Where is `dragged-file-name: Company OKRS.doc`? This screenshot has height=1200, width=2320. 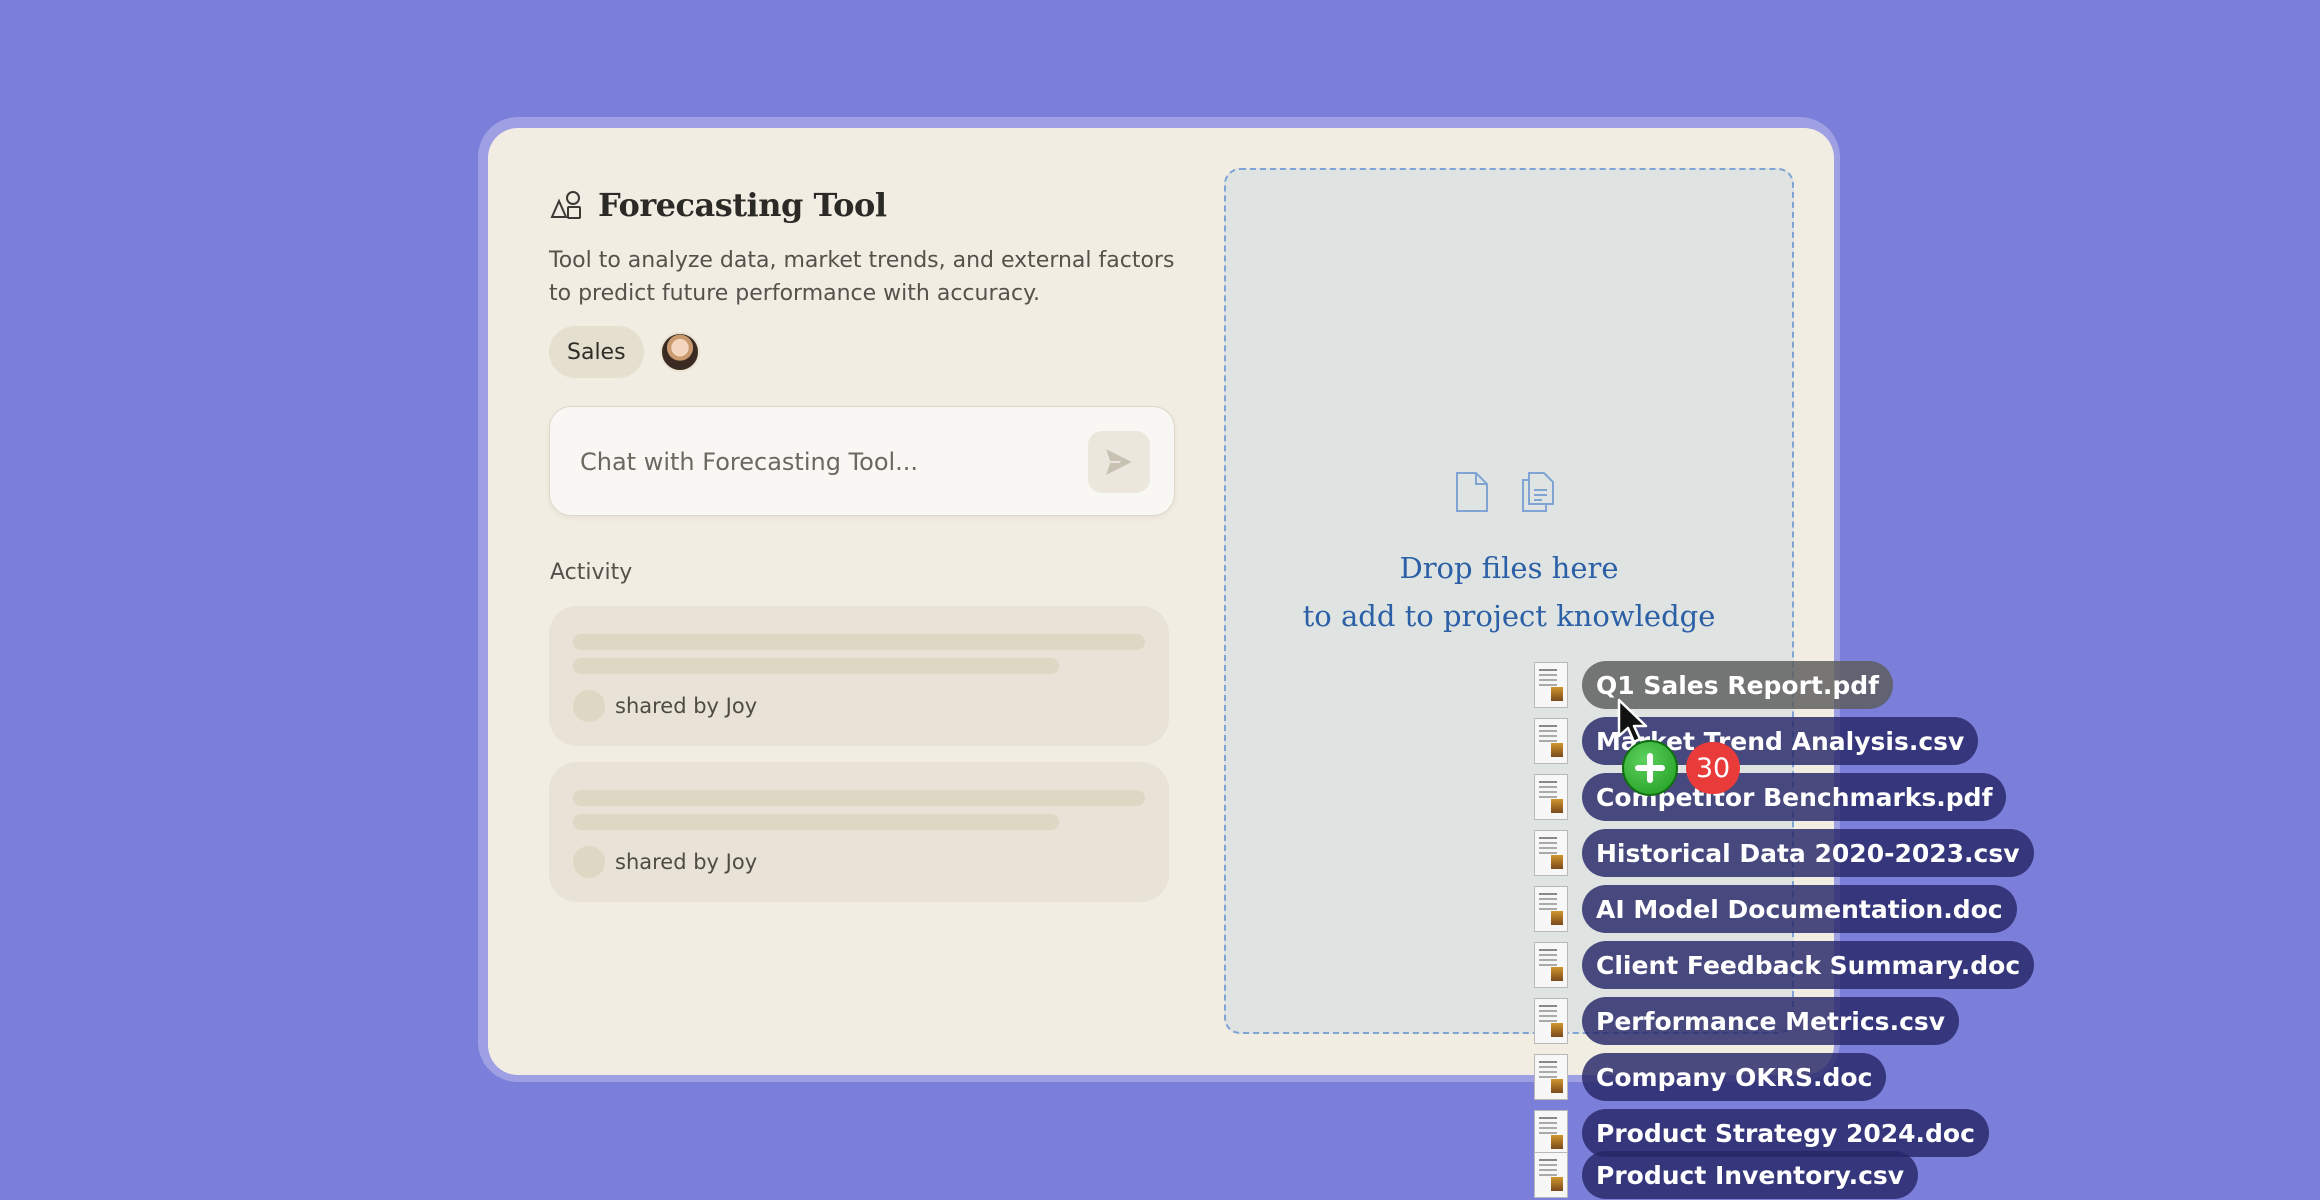
dragged-file-name: Company OKRS.doc is located at coordinates (1734, 1077).